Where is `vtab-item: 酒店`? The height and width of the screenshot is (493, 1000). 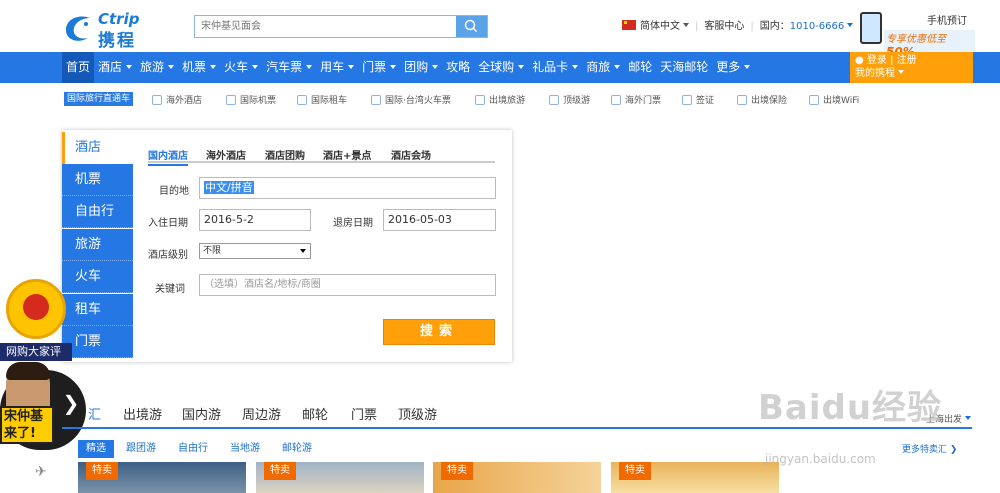
vtab-item: 酒店 is located at coordinates (97, 148).